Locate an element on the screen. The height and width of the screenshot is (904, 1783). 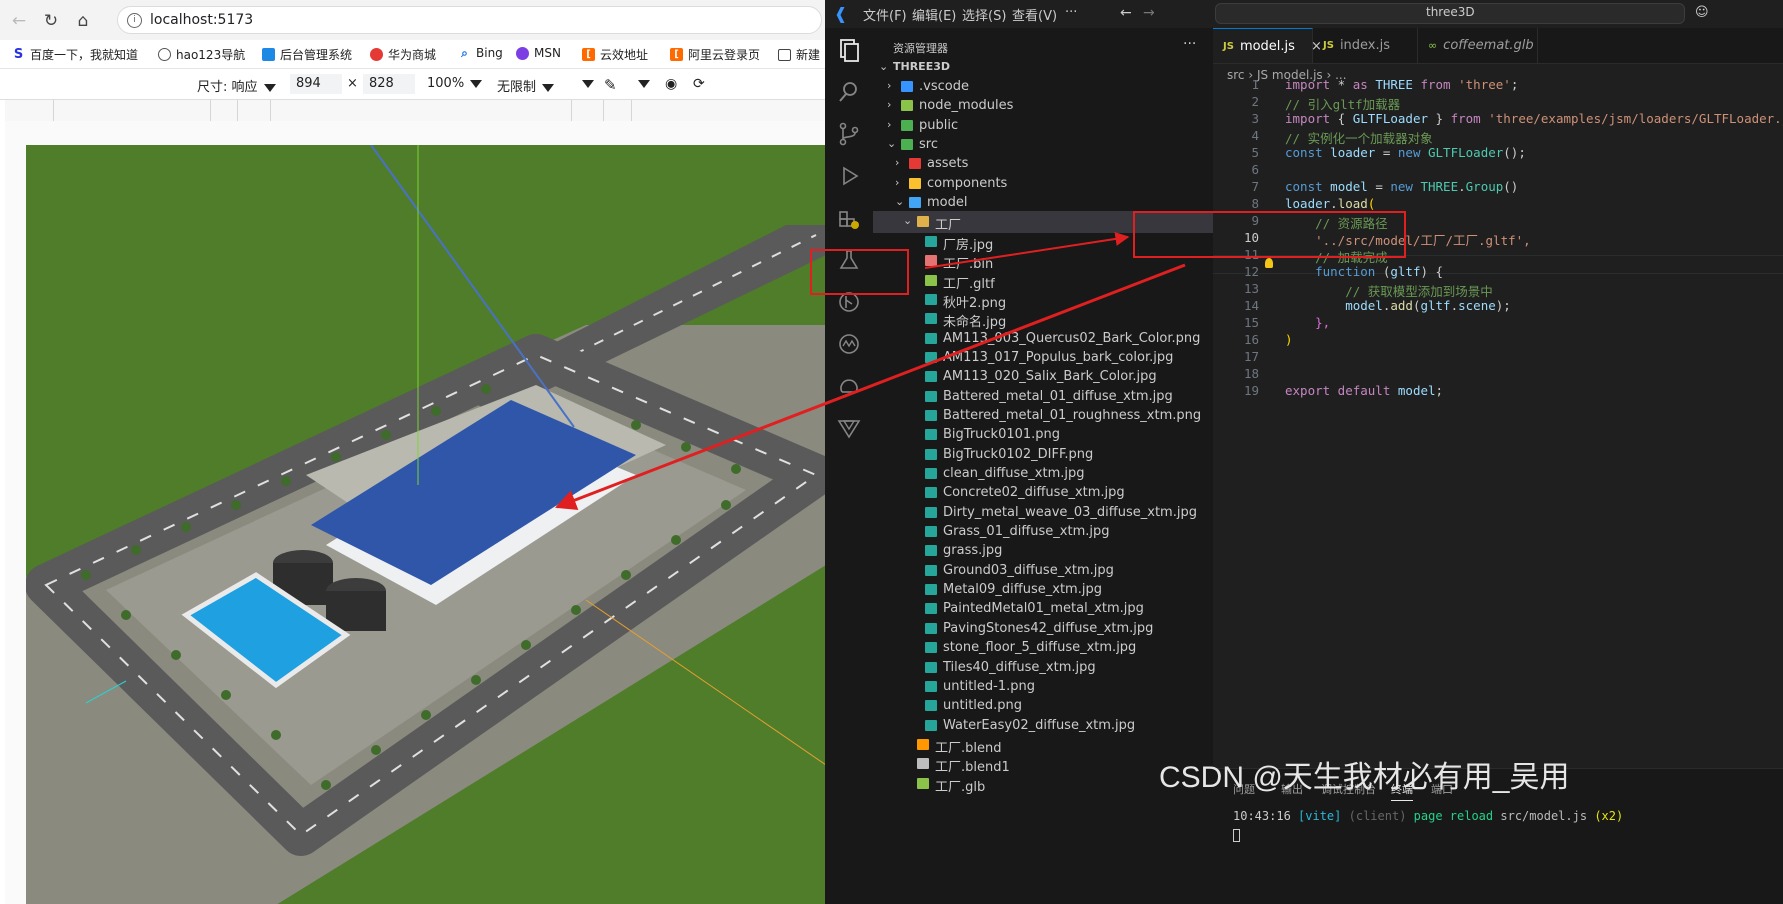
tab-coffeemat-glb: ∞ coffeemat.glb is located at coordinates (1478, 45).